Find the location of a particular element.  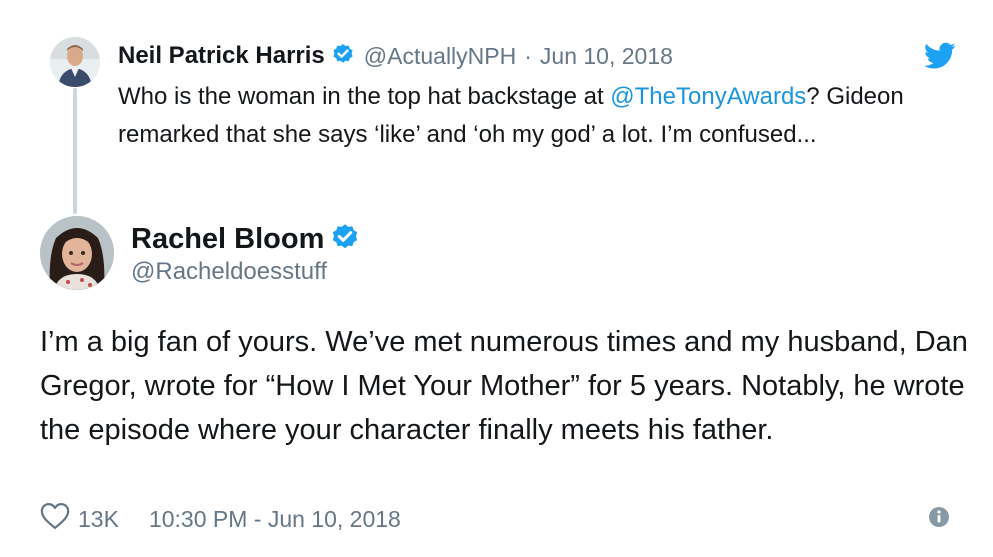

tweet-author-handle: @Racheldoesstuff is located at coordinates (229, 272).